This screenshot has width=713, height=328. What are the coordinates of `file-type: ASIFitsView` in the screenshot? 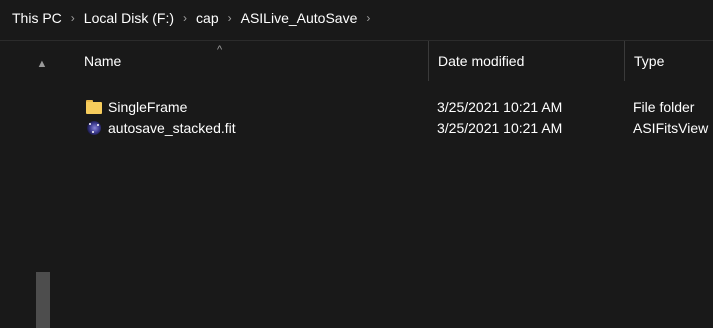 It's located at (671, 127).